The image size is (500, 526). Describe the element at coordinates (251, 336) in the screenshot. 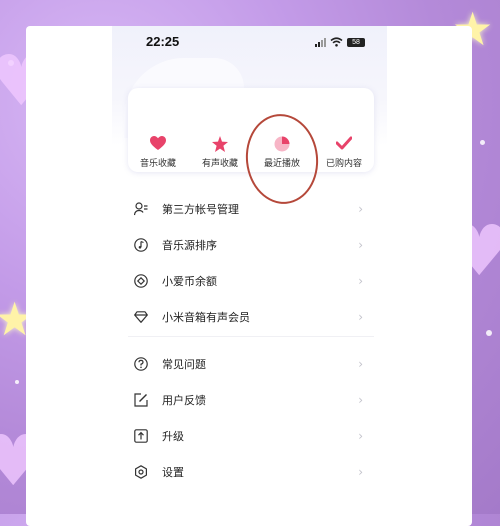

I see `section-divider` at that location.